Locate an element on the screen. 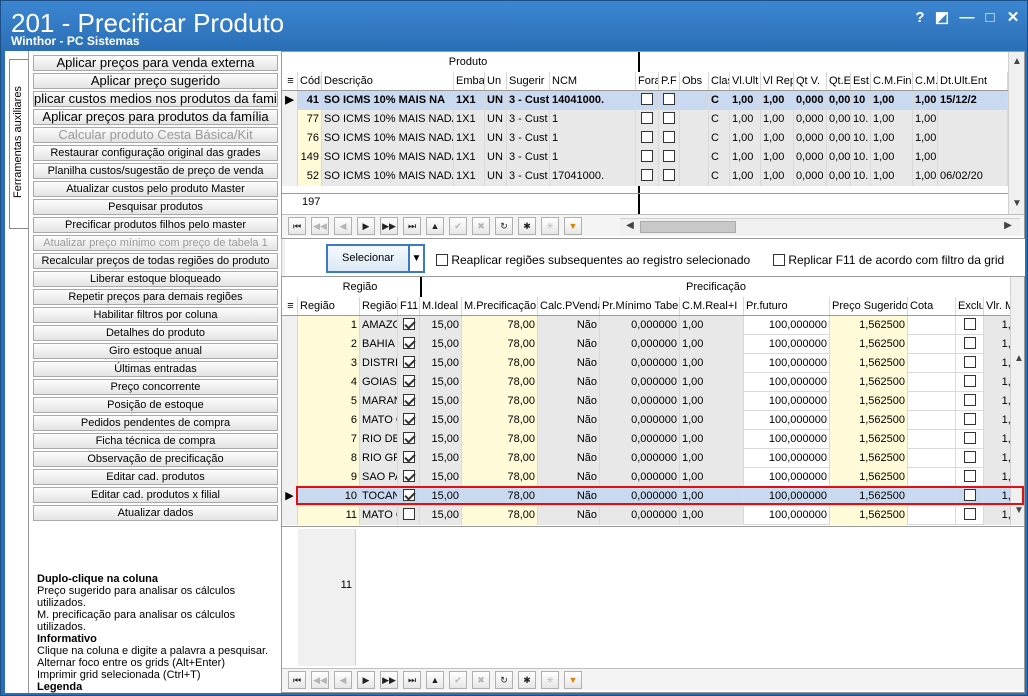  first-record-icon: ⏮ is located at coordinates (297, 680).